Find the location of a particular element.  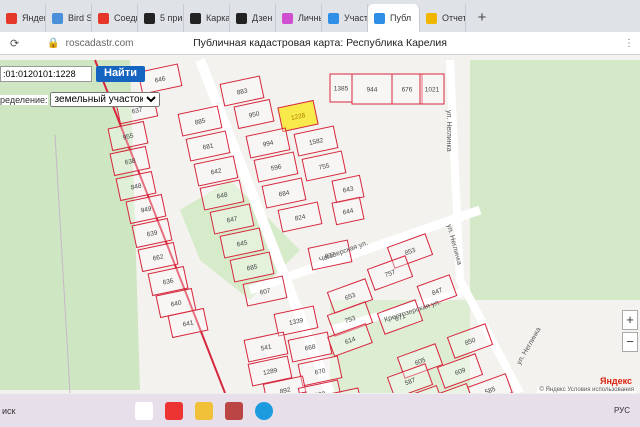

parcel: 757 is located at coordinates (390, 273).